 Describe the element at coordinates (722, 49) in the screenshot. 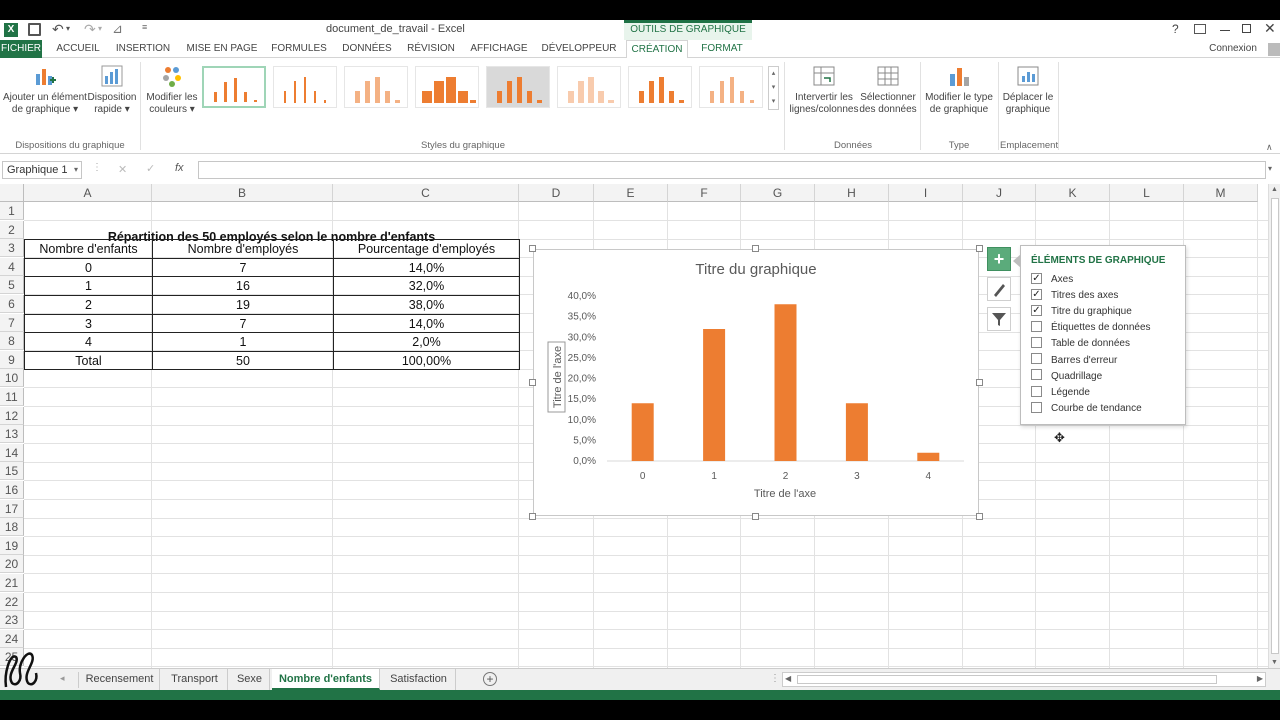

I see `tab-format: FORMAT` at that location.